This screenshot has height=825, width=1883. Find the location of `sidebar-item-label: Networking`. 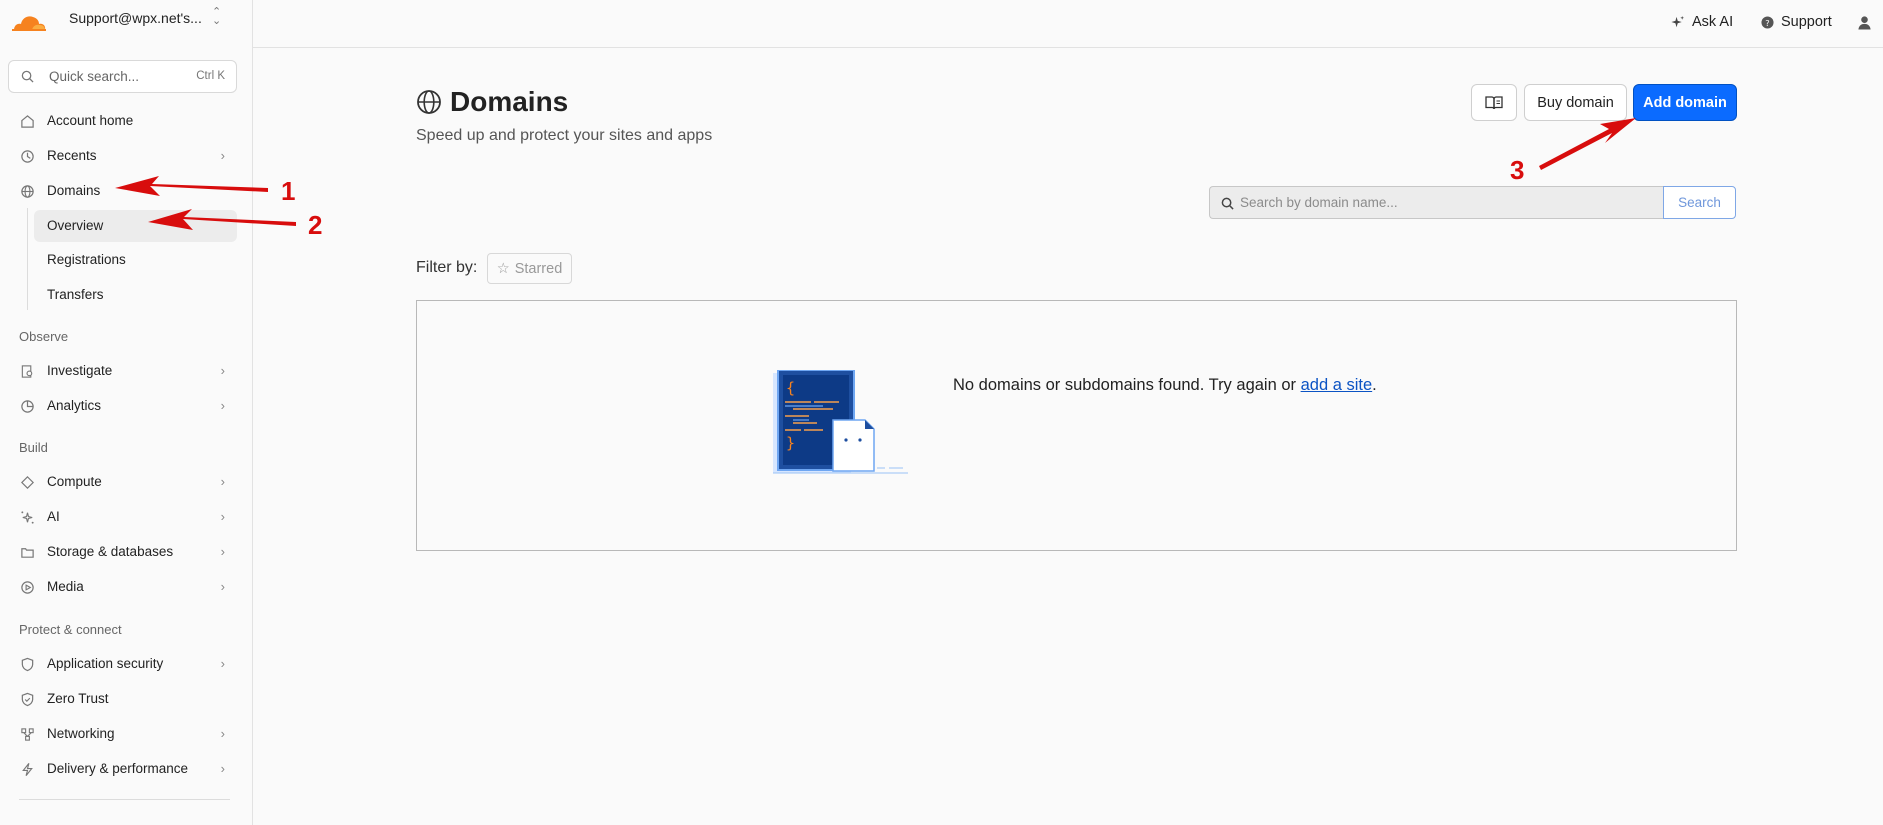

sidebar-item-label: Networking is located at coordinates (81, 733).